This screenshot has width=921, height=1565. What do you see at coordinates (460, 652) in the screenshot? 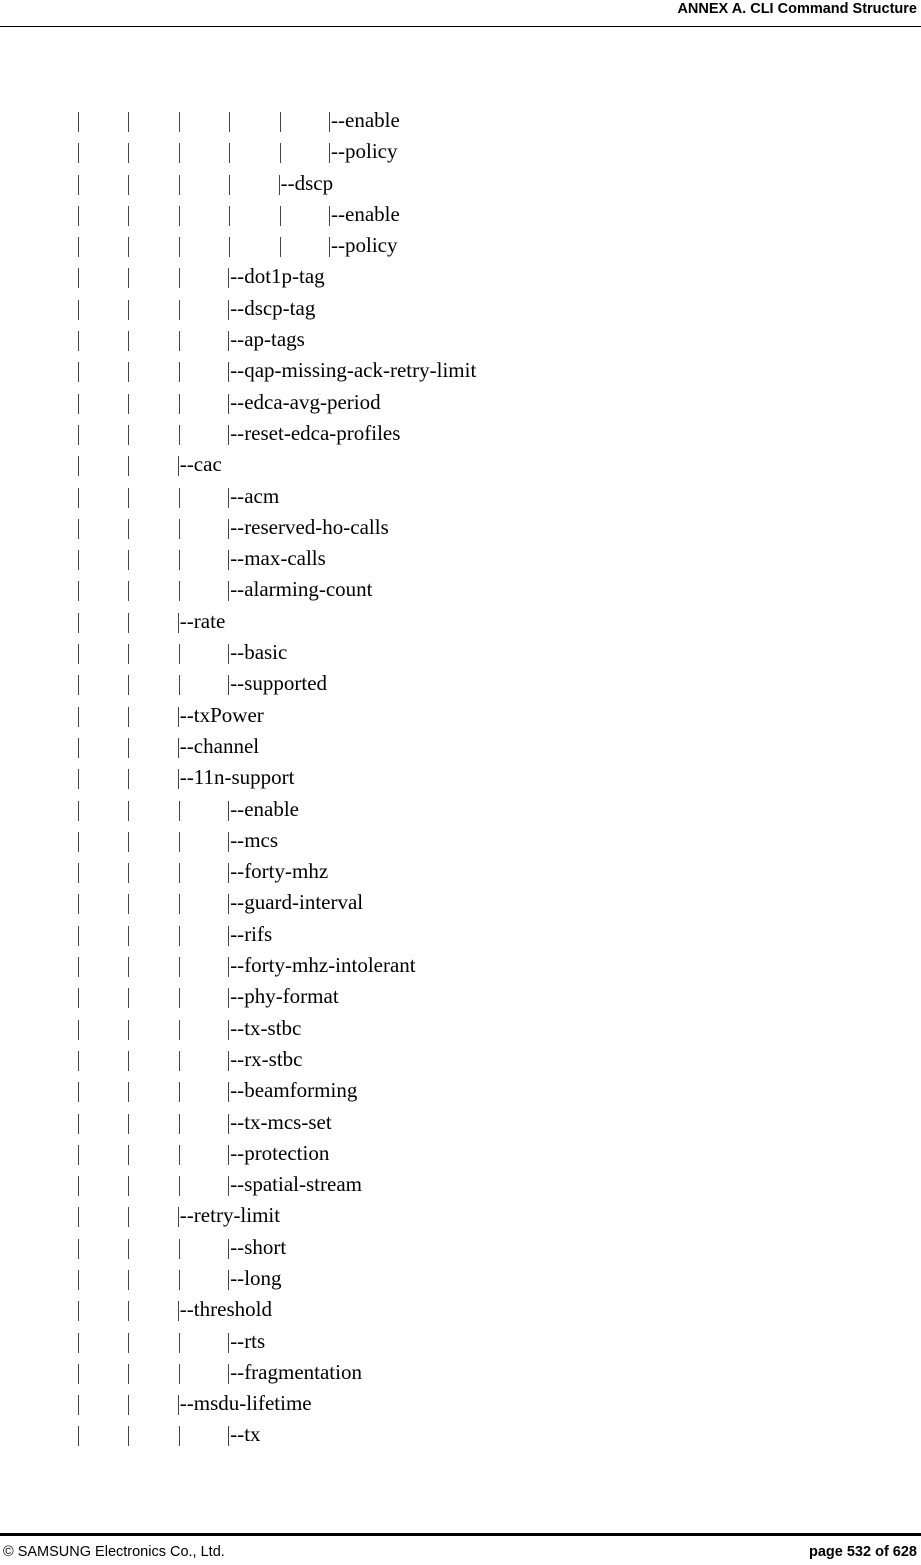
I see `tree-row: -- basic` at bounding box center [460, 652].